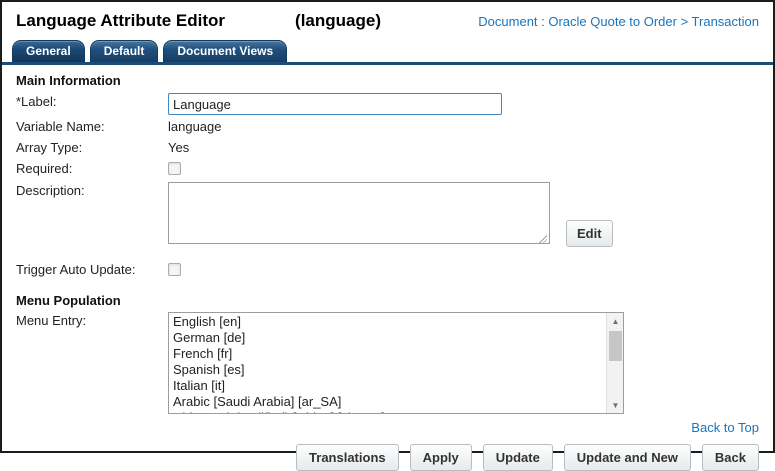 The height and width of the screenshot is (471, 775). I want to click on required-checkbox, so click(174, 168).